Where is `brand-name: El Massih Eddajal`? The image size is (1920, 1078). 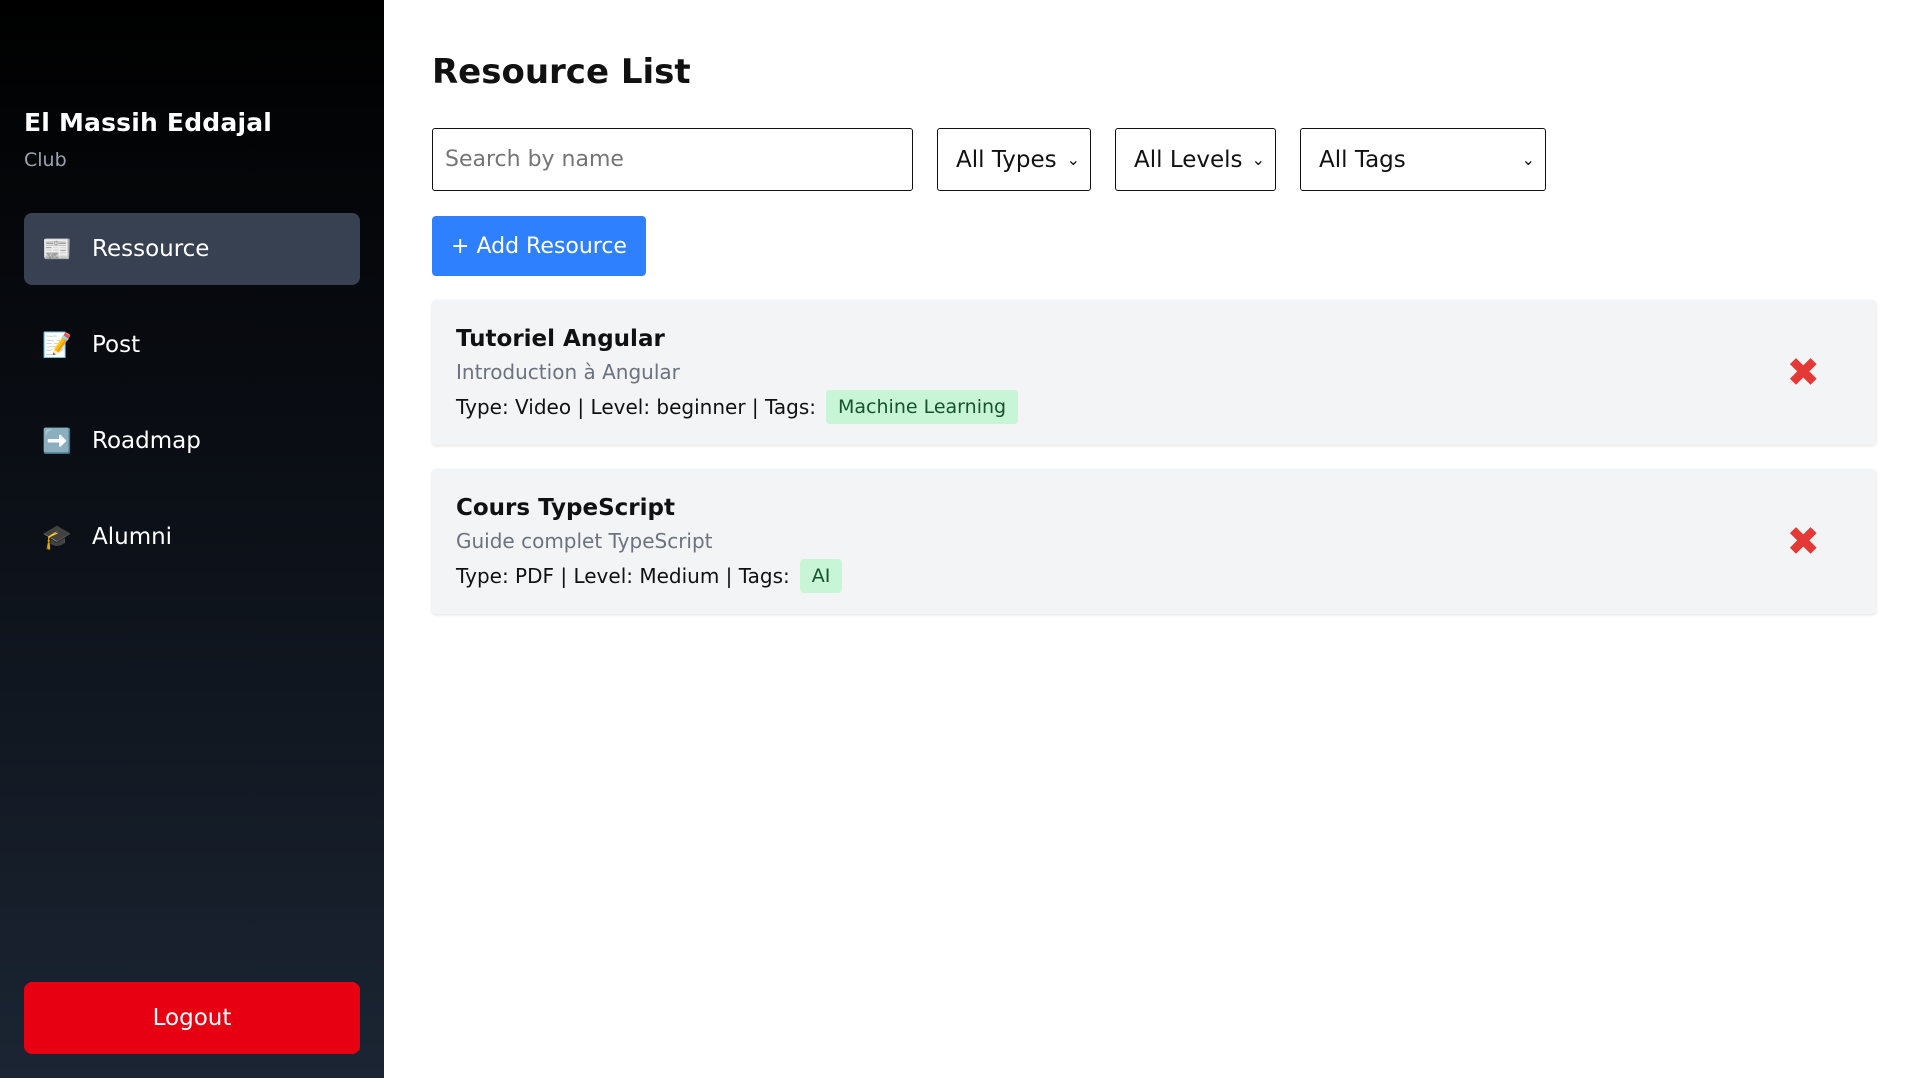 brand-name: El Massih Eddajal is located at coordinates (148, 122).